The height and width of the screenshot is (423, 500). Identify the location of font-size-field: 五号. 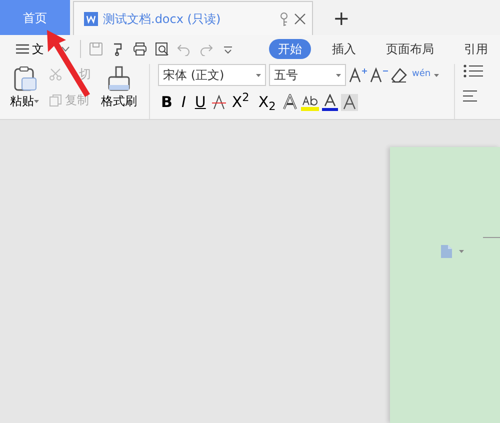
(307, 75).